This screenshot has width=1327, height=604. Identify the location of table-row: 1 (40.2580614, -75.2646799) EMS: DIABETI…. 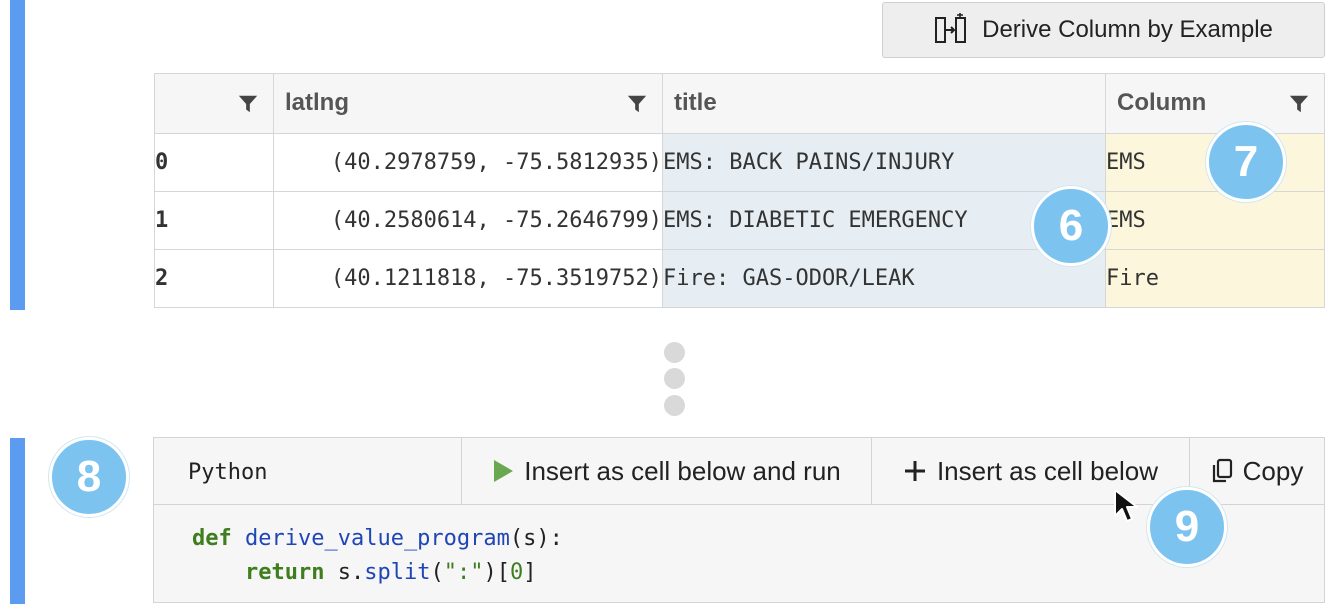
(739, 220).